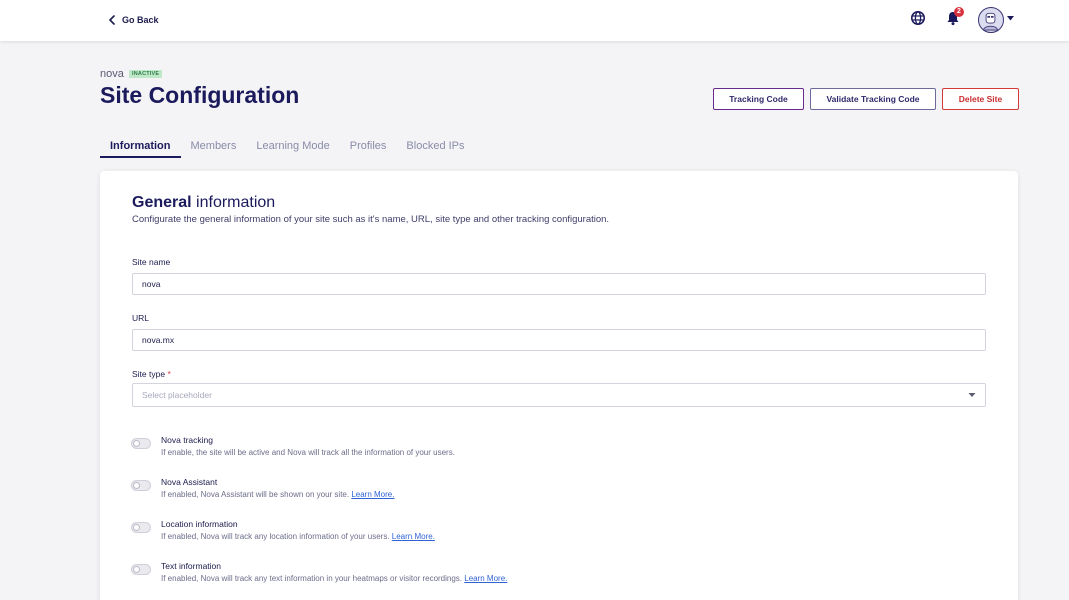 The height and width of the screenshot is (600, 1069). Describe the element at coordinates (200, 95) in the screenshot. I see `page-title: Site Configuration` at that location.